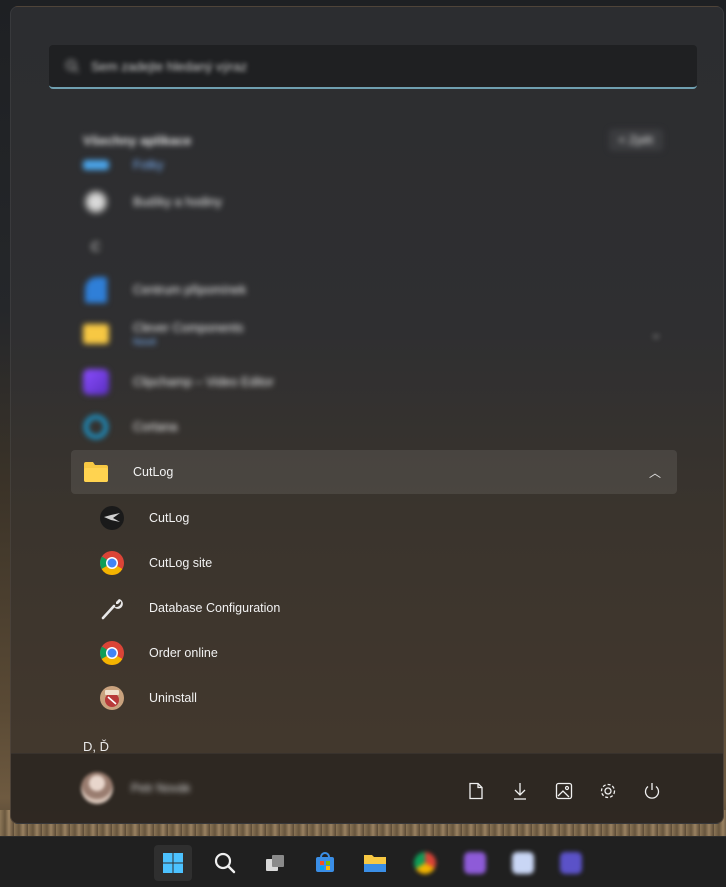  What do you see at coordinates (181, 563) in the screenshot?
I see `app-label: CutLog site` at bounding box center [181, 563].